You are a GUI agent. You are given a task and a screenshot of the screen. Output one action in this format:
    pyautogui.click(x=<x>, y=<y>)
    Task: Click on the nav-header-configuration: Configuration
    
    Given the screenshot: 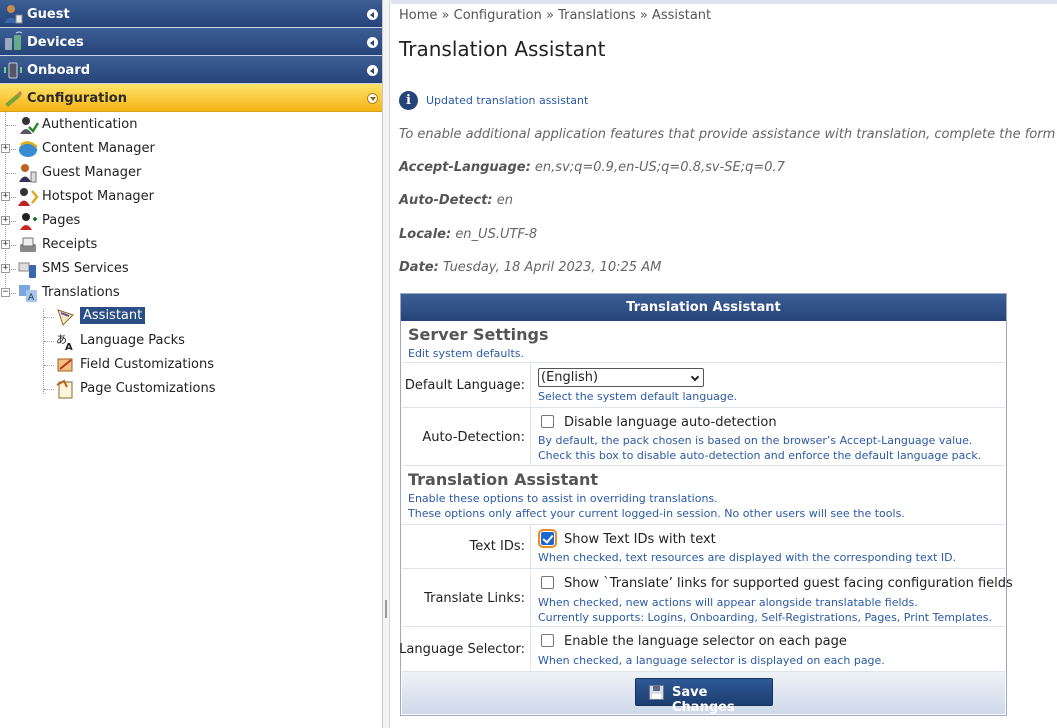 What is the action you would take?
    pyautogui.click(x=191, y=98)
    